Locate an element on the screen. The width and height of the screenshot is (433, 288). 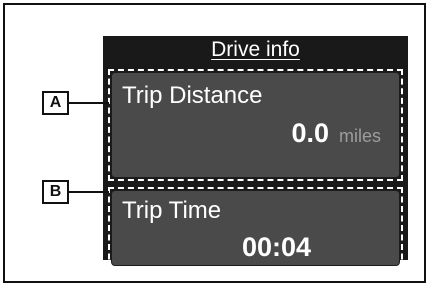
callout-label-b: B is located at coordinates (55, 192).